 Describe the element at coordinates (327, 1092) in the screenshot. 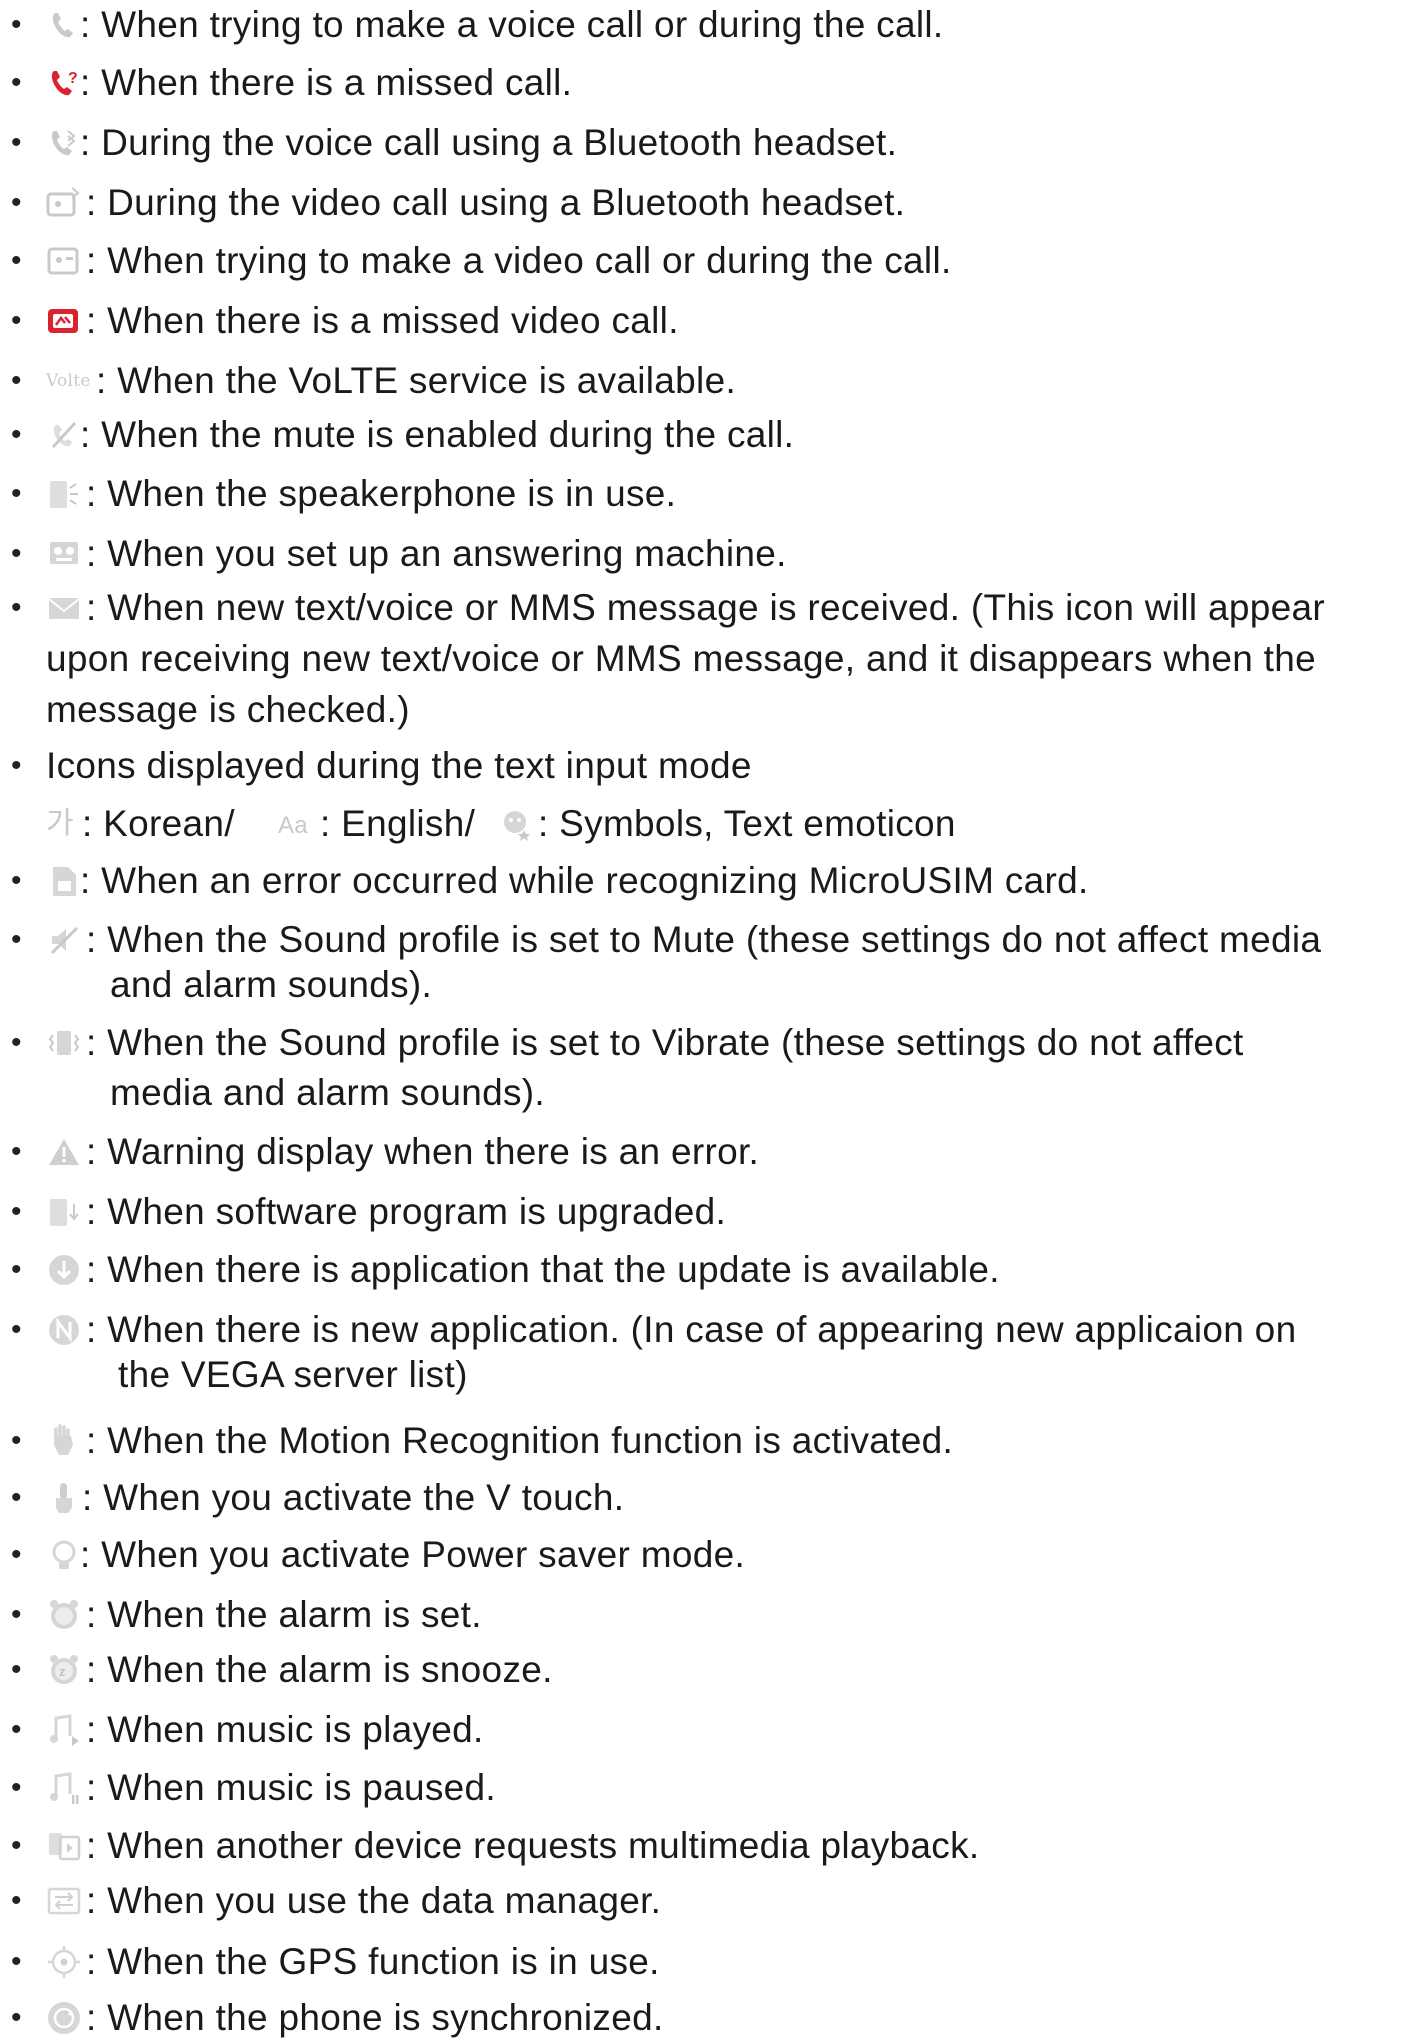

I see `item-text-continued: media and alarm sounds).` at that location.